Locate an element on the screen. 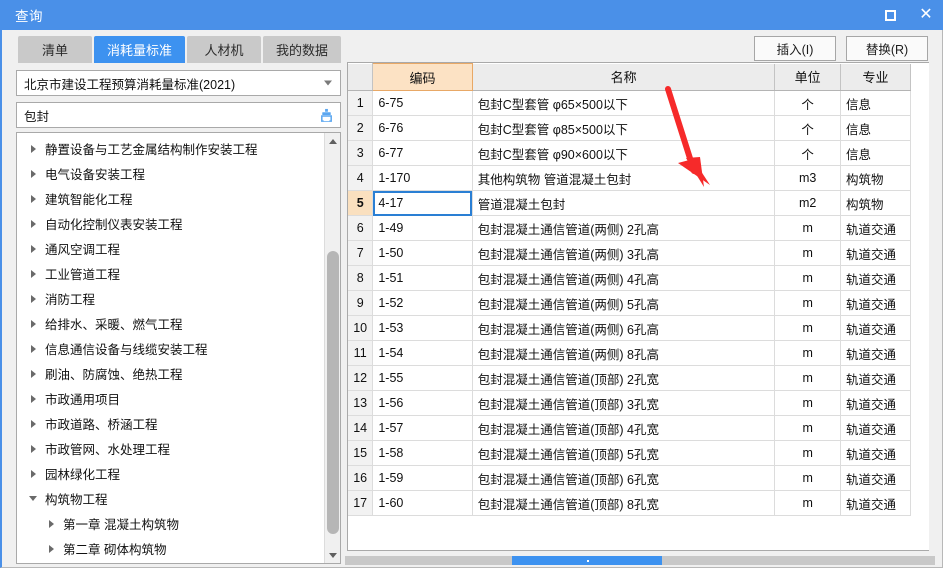 The image size is (943, 568). row-number-cell: 9 is located at coordinates (361, 303).